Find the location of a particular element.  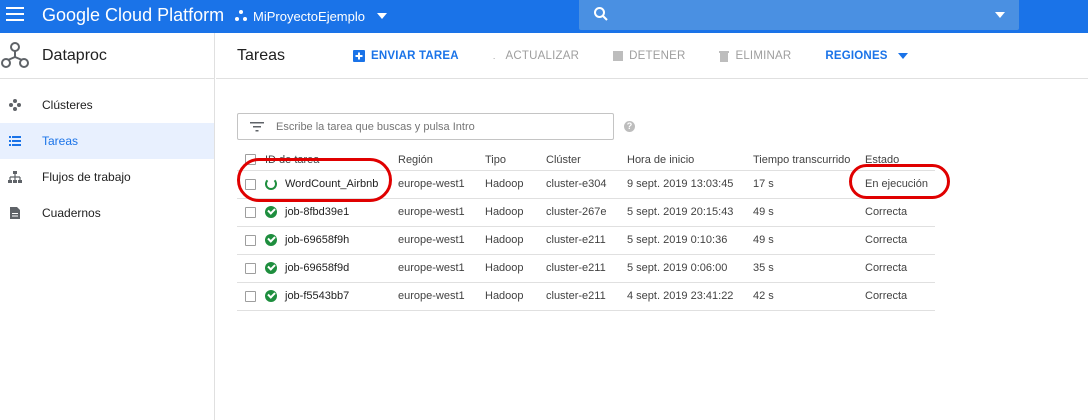

column-header-start: Hora de inicio is located at coordinates (690, 160).